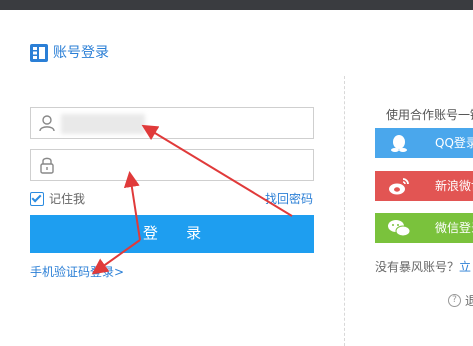 Image resolution: width=473 pixels, height=346 pixels. I want to click on grid-login-icon, so click(39, 53).